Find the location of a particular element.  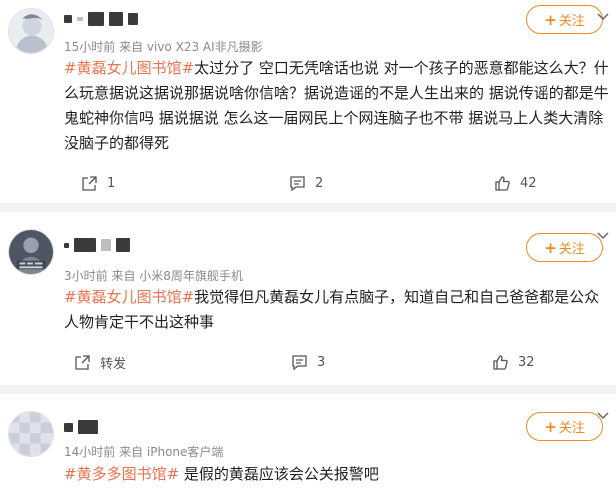

repost-button: 转发 is located at coordinates (100, 362).